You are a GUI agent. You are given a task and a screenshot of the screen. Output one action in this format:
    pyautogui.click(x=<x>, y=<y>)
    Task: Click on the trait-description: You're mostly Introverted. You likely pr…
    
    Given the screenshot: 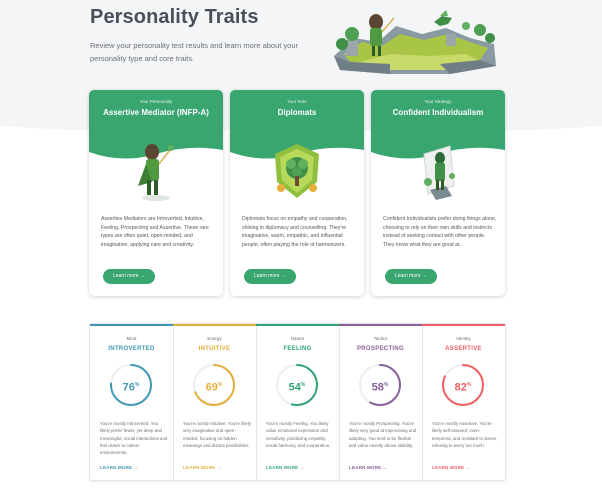 What is the action you would take?
    pyautogui.click(x=134, y=438)
    